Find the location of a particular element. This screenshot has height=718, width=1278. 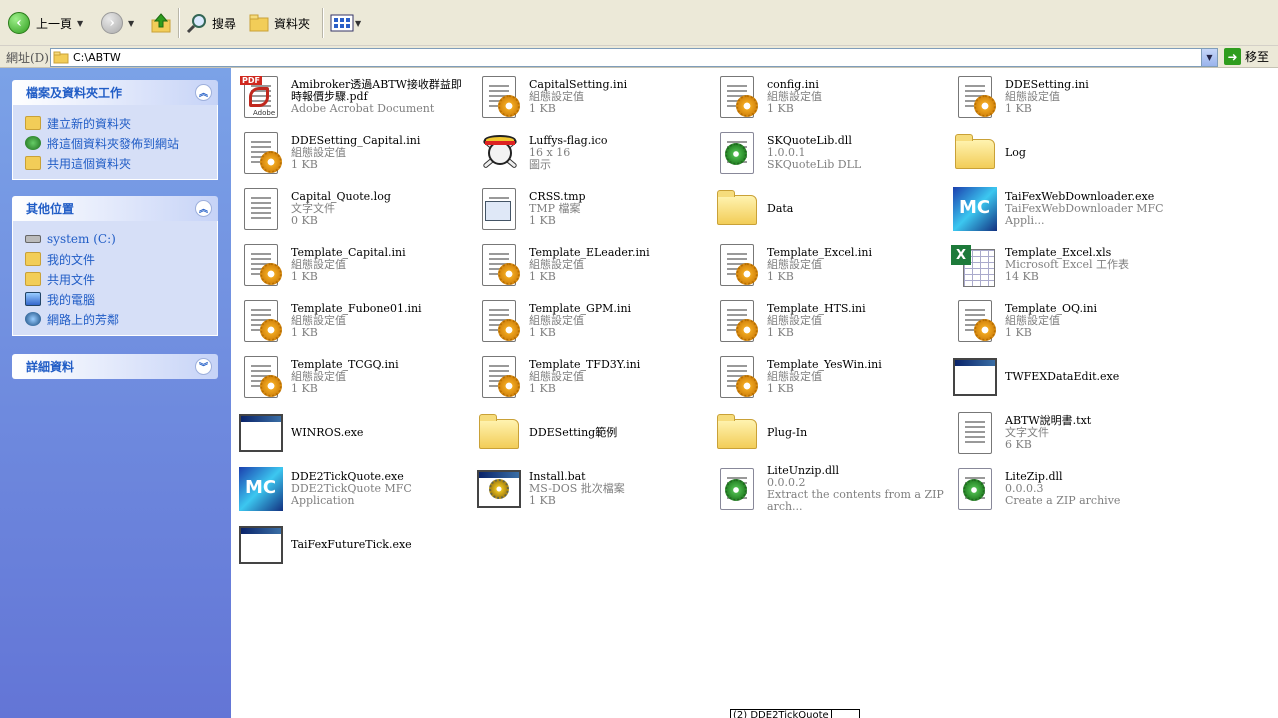

file-item: WINROS.exe is located at coordinates (352, 433).